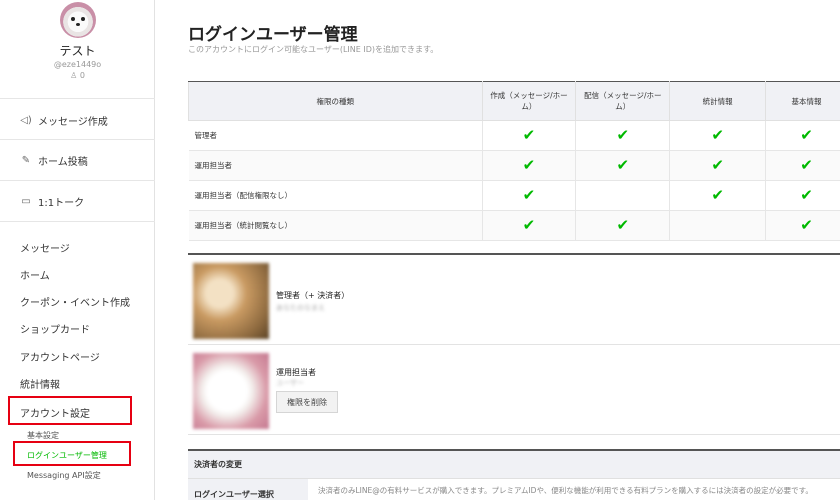  What do you see at coordinates (26, 201) in the screenshot?
I see `chat-icon: ▭` at bounding box center [26, 201].